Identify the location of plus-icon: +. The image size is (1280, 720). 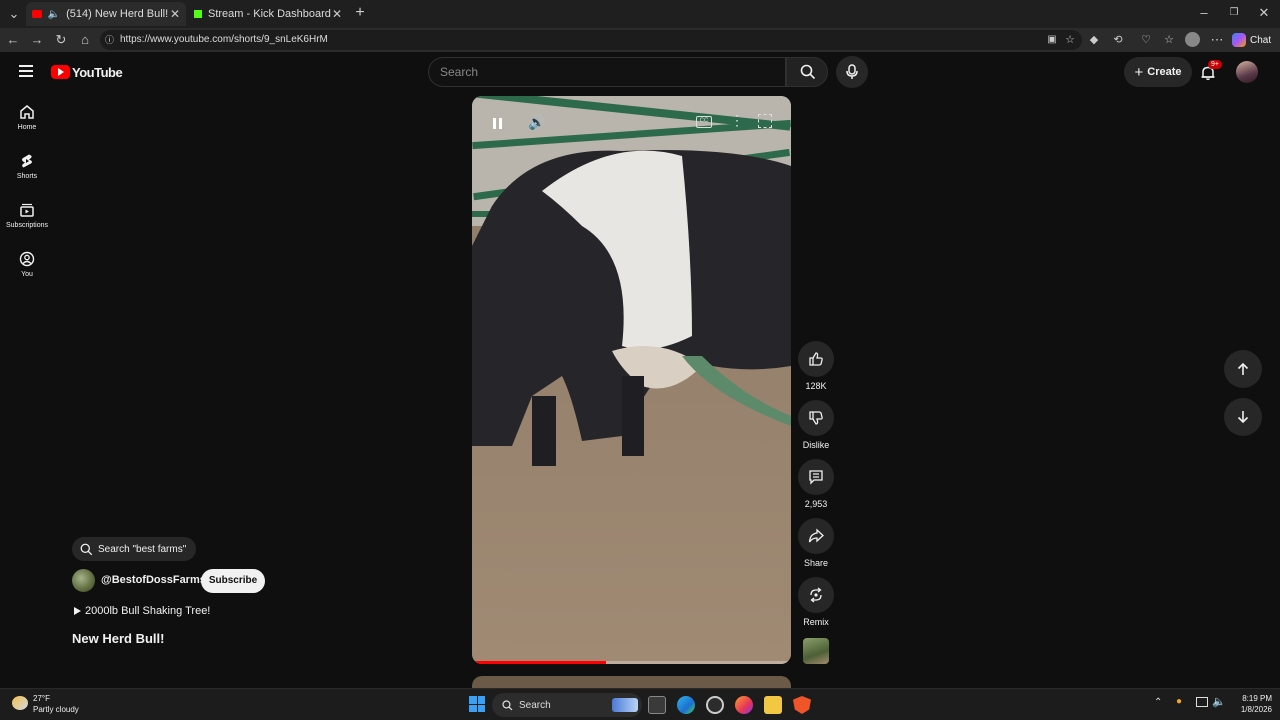
(1139, 72).